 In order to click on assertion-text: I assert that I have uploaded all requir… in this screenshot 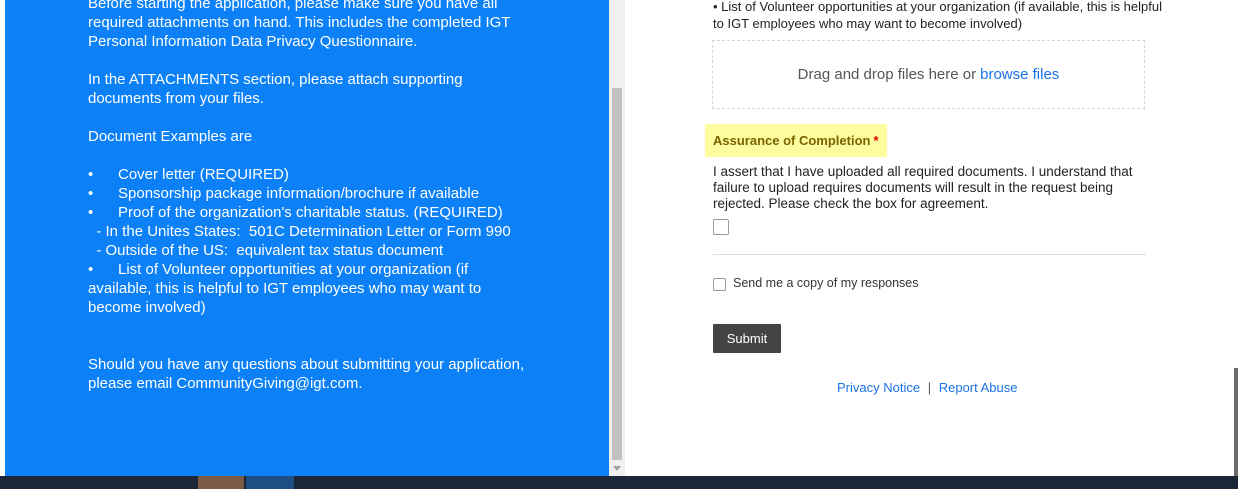, I will do `click(923, 187)`.